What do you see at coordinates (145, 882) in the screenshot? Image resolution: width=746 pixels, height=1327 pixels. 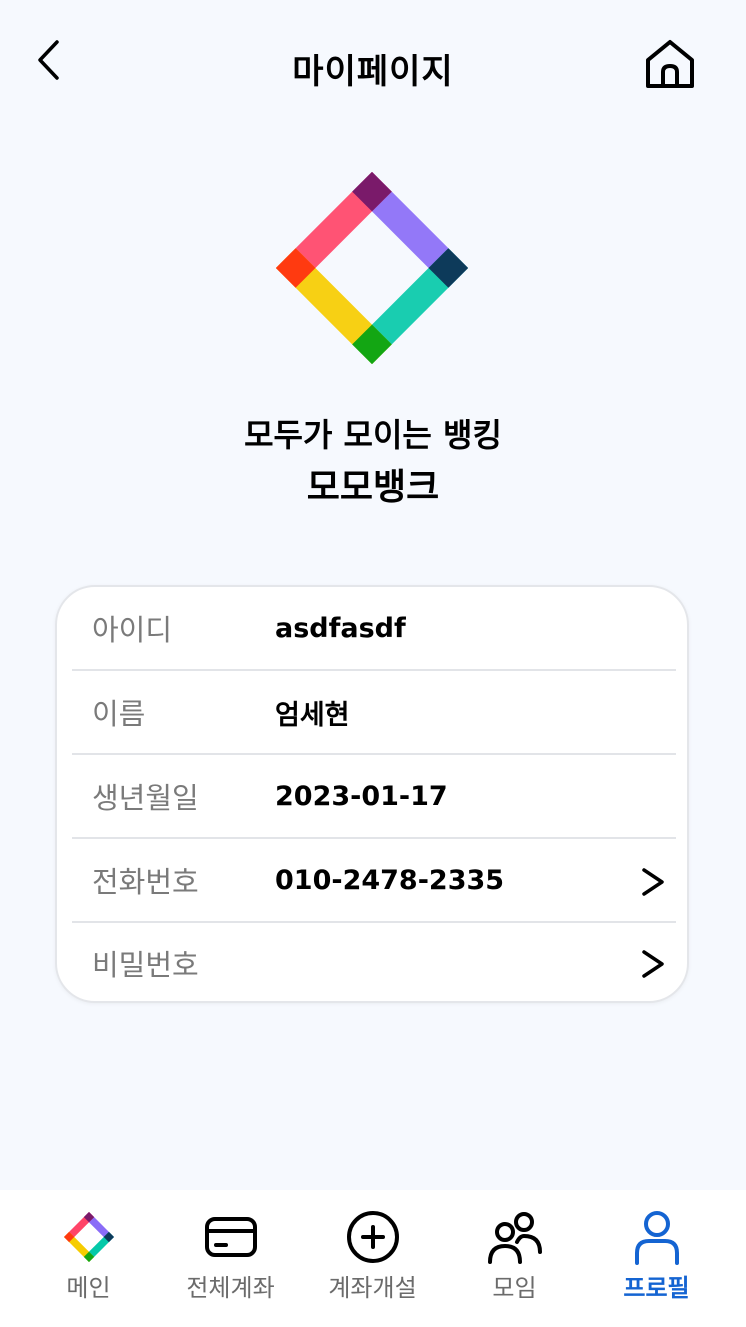 I see `row-label: 전화번호` at bounding box center [145, 882].